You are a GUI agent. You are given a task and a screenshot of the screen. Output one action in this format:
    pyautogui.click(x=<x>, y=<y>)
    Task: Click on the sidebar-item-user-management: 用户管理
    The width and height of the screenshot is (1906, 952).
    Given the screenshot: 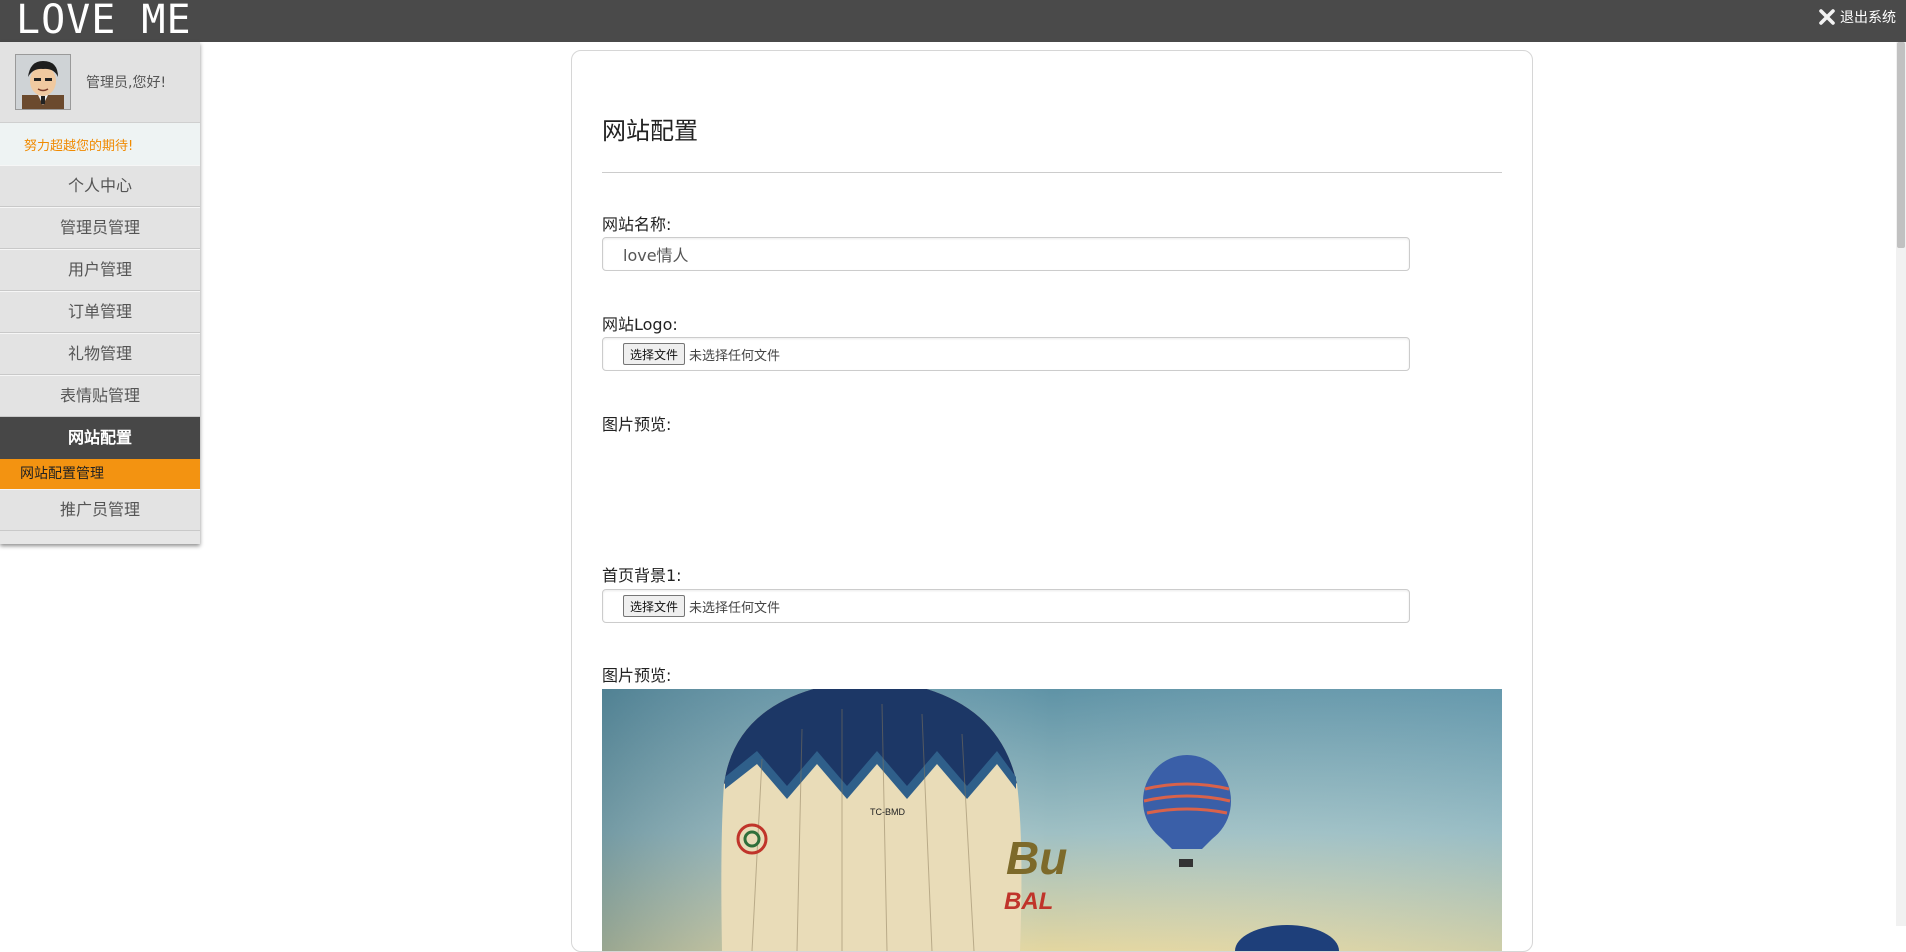 What is the action you would take?
    pyautogui.click(x=100, y=270)
    